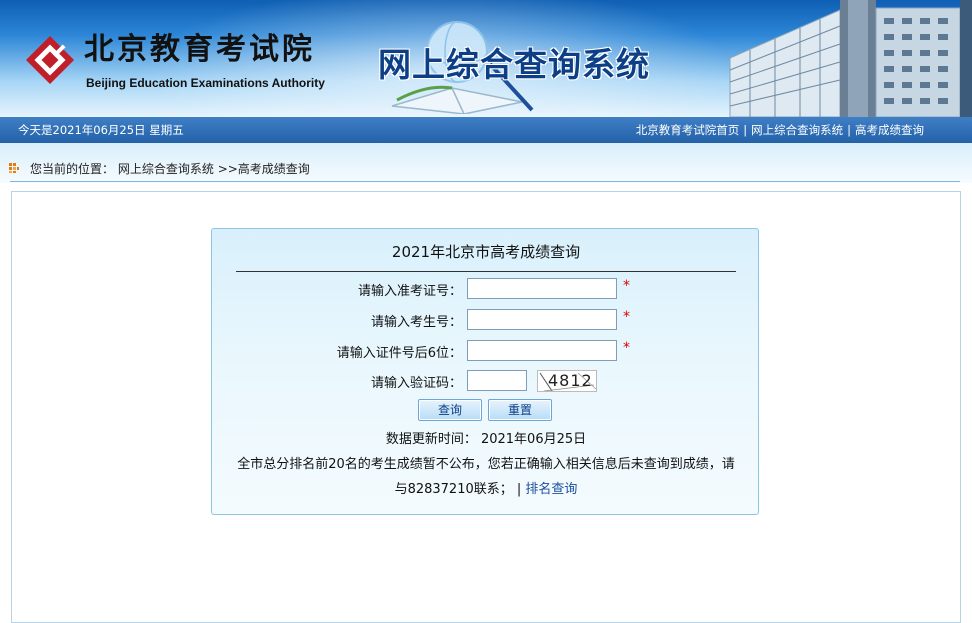  Describe the element at coordinates (688, 130) in the screenshot. I see `link-beea-home: 北京教育考试院首页` at that location.